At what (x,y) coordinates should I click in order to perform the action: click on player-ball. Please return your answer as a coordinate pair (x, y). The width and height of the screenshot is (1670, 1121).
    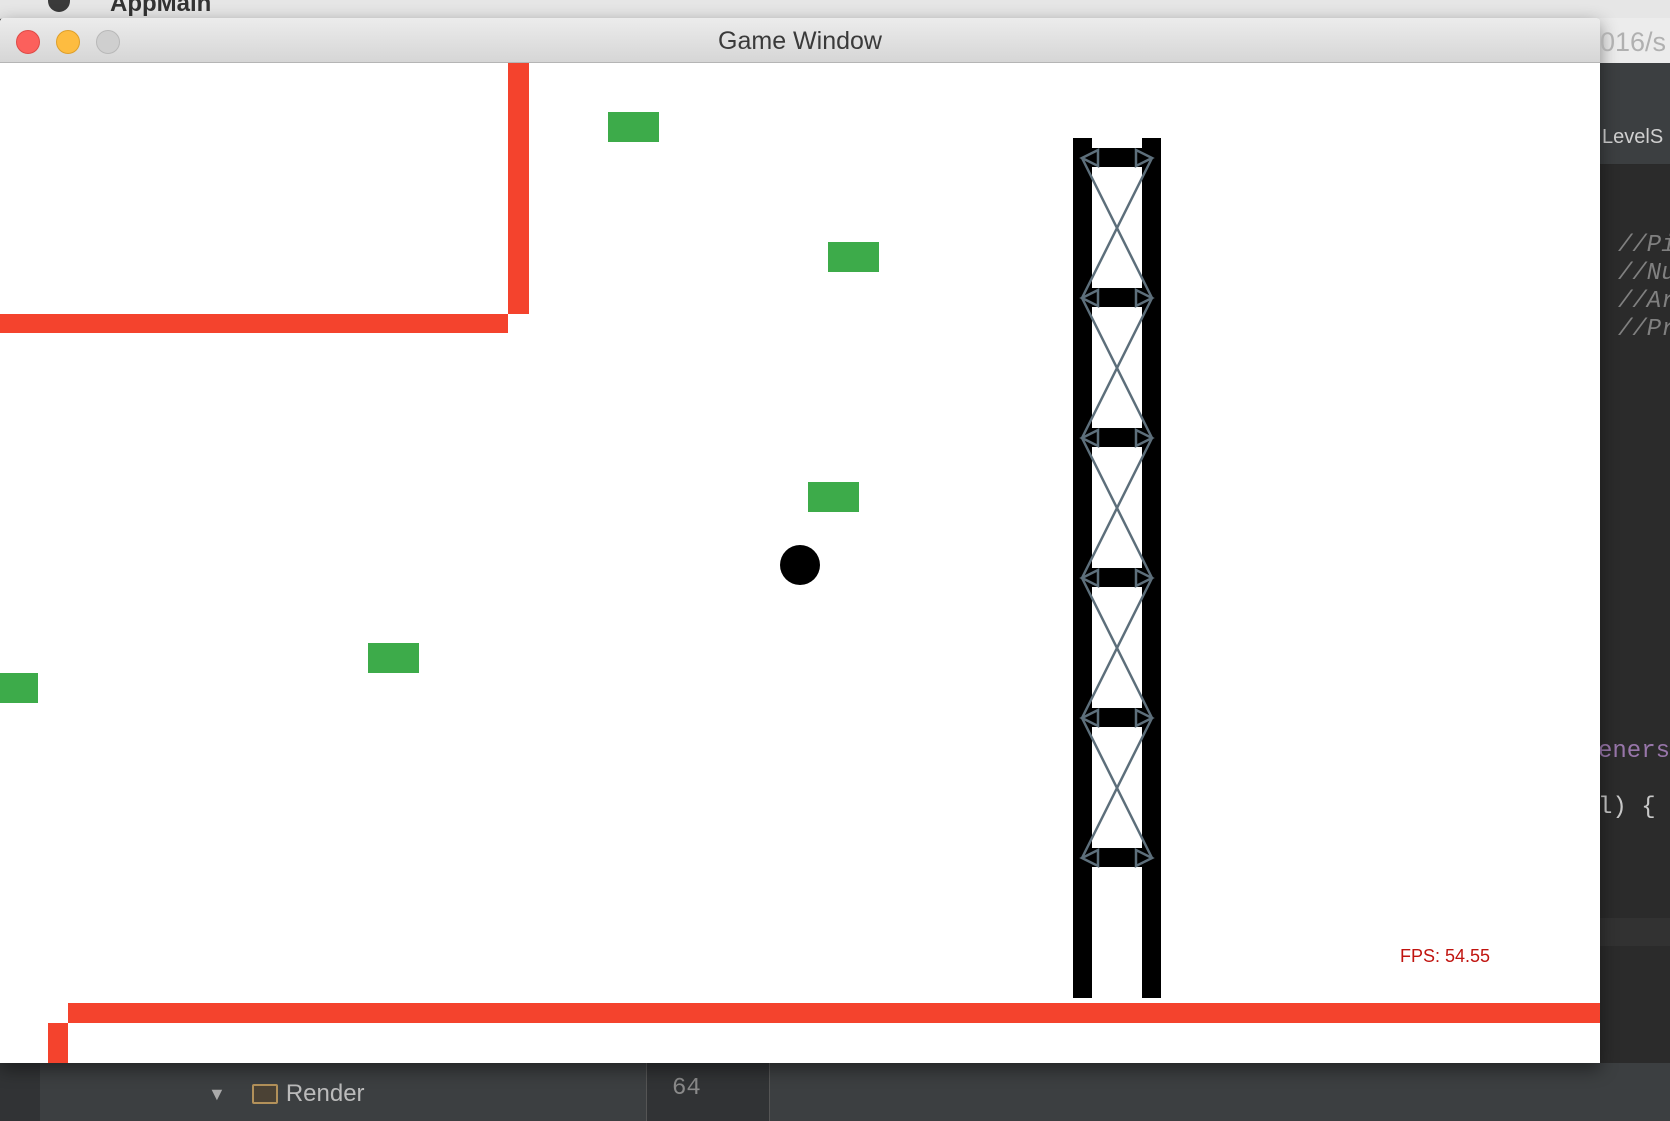
    Looking at the image, I should click on (800, 565).